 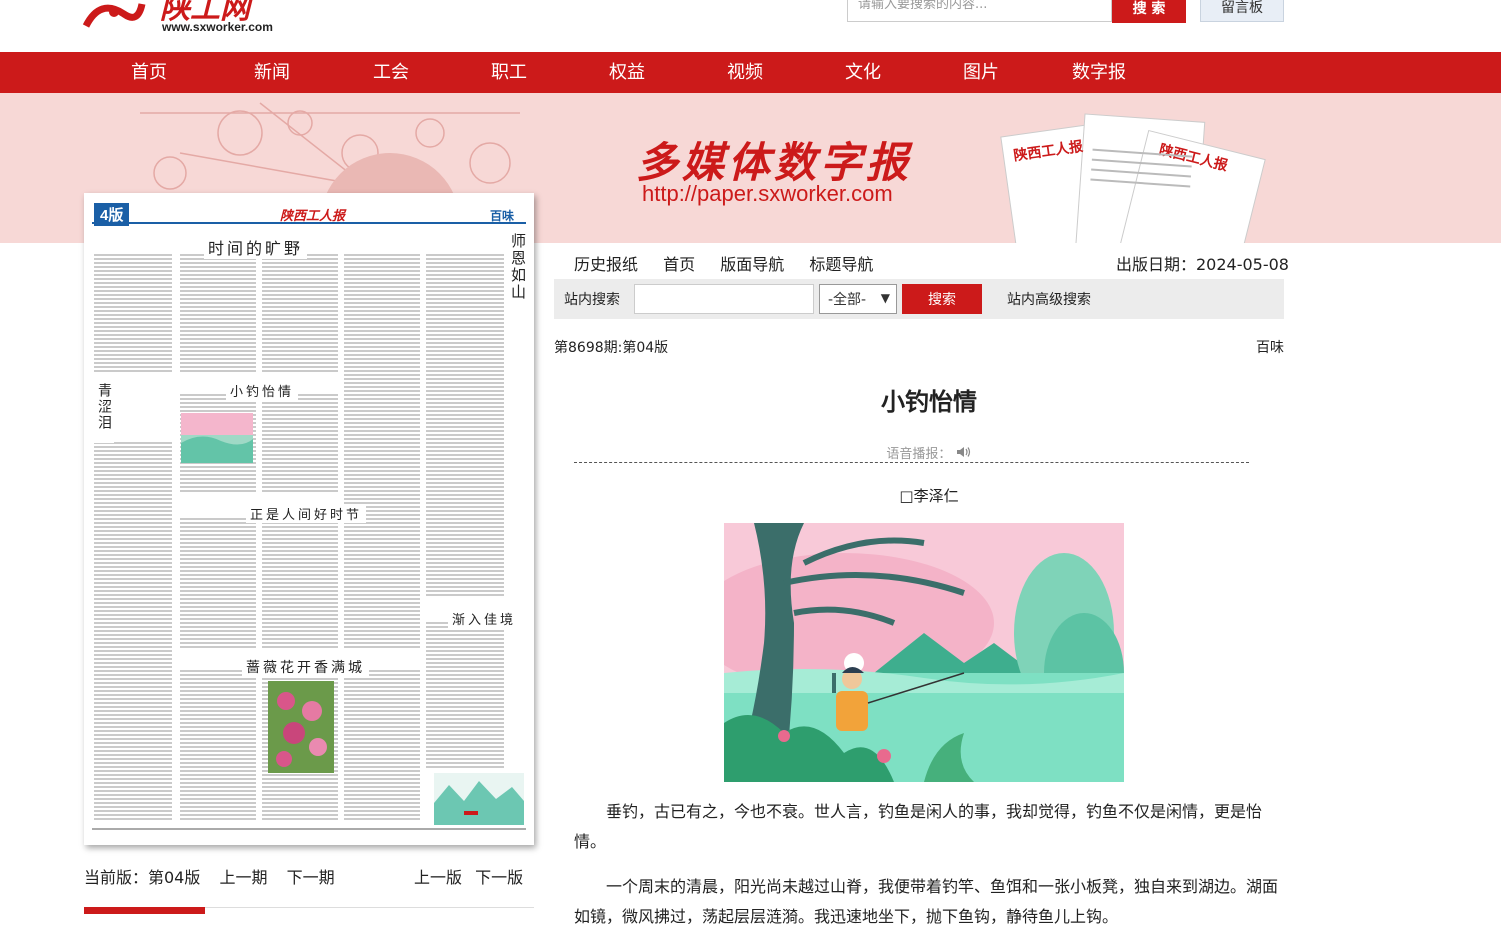 What do you see at coordinates (472, 876) in the screenshot?
I see `page-switch-nav: 上一版 下一版` at bounding box center [472, 876].